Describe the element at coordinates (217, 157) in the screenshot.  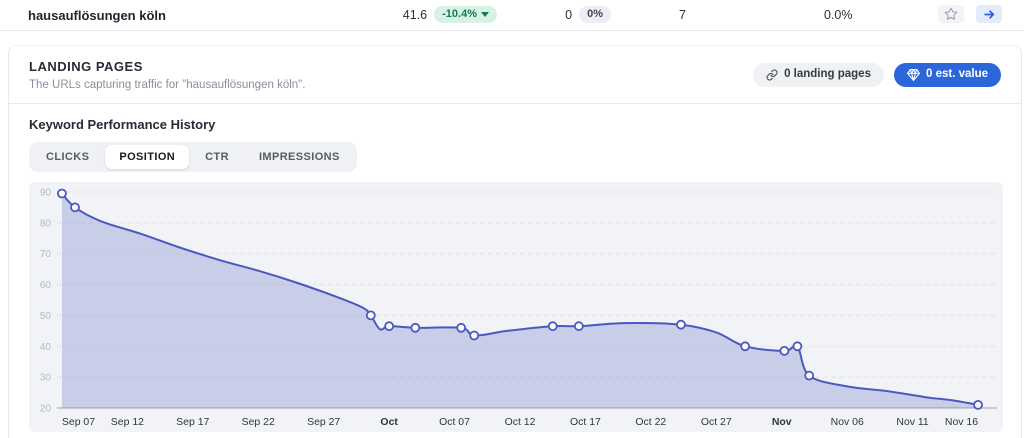
I see `tab-ctr: CTR` at that location.